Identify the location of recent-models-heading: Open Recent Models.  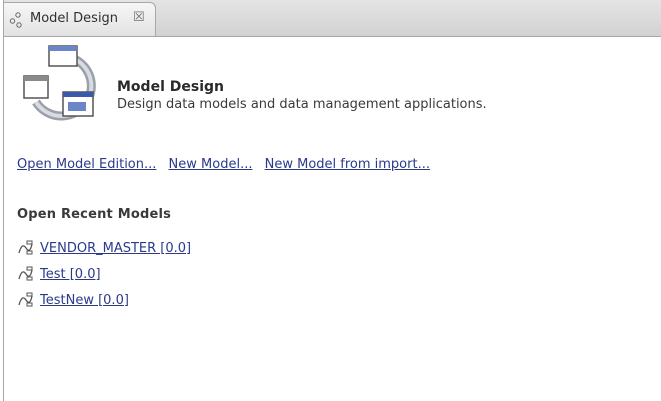
(94, 214).